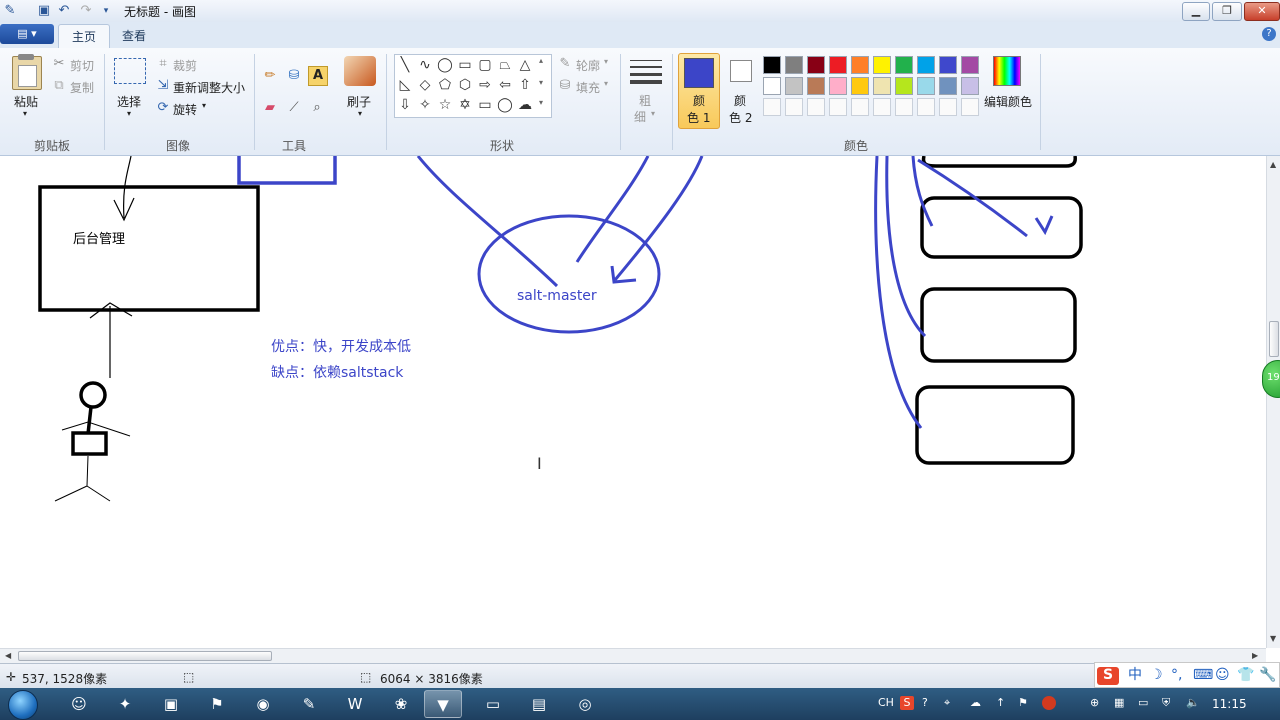 The image size is (1280, 720). I want to click on four-point-star-shape-icon: ✧, so click(425, 105).